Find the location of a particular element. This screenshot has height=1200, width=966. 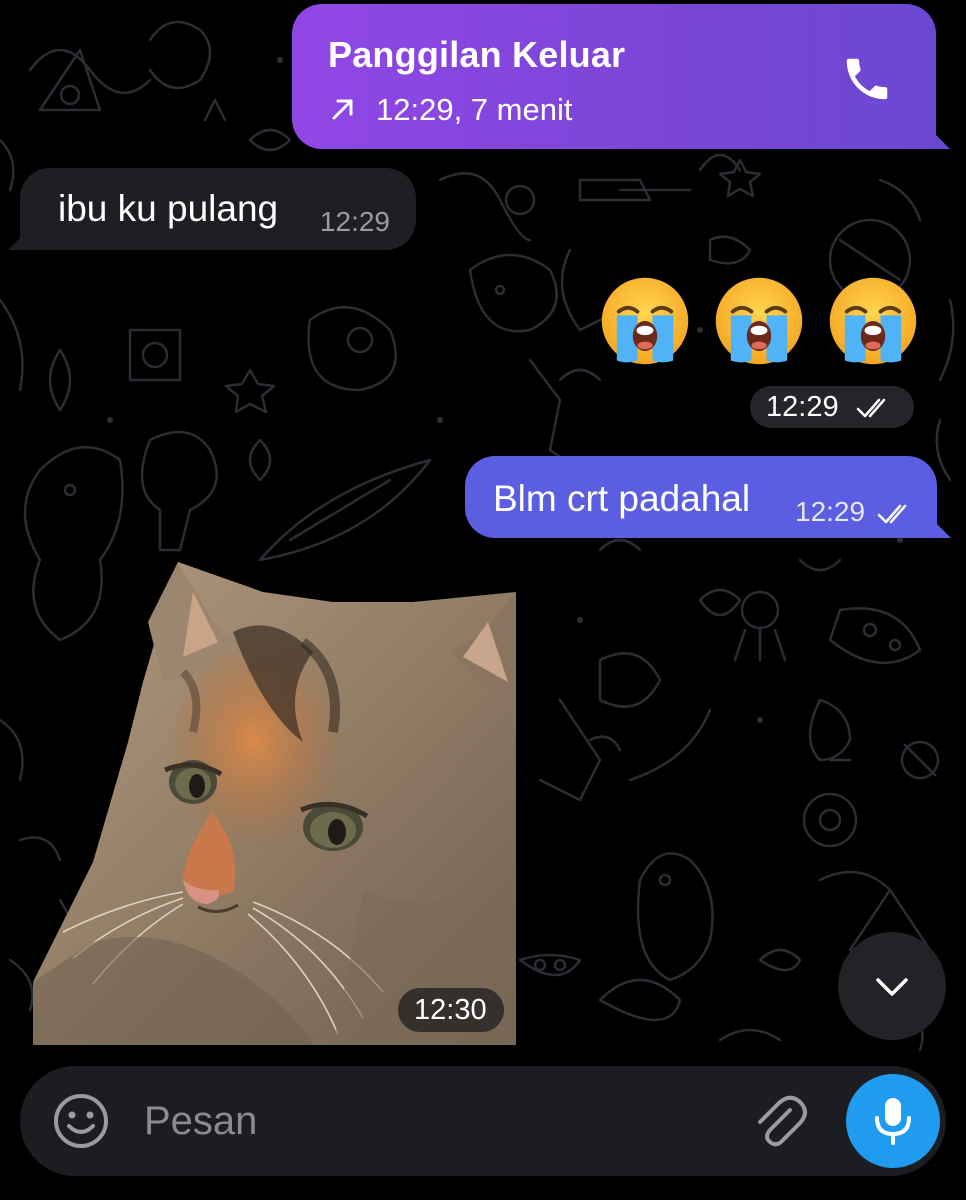

message-text: ibu ku pulang is located at coordinates (168, 208).